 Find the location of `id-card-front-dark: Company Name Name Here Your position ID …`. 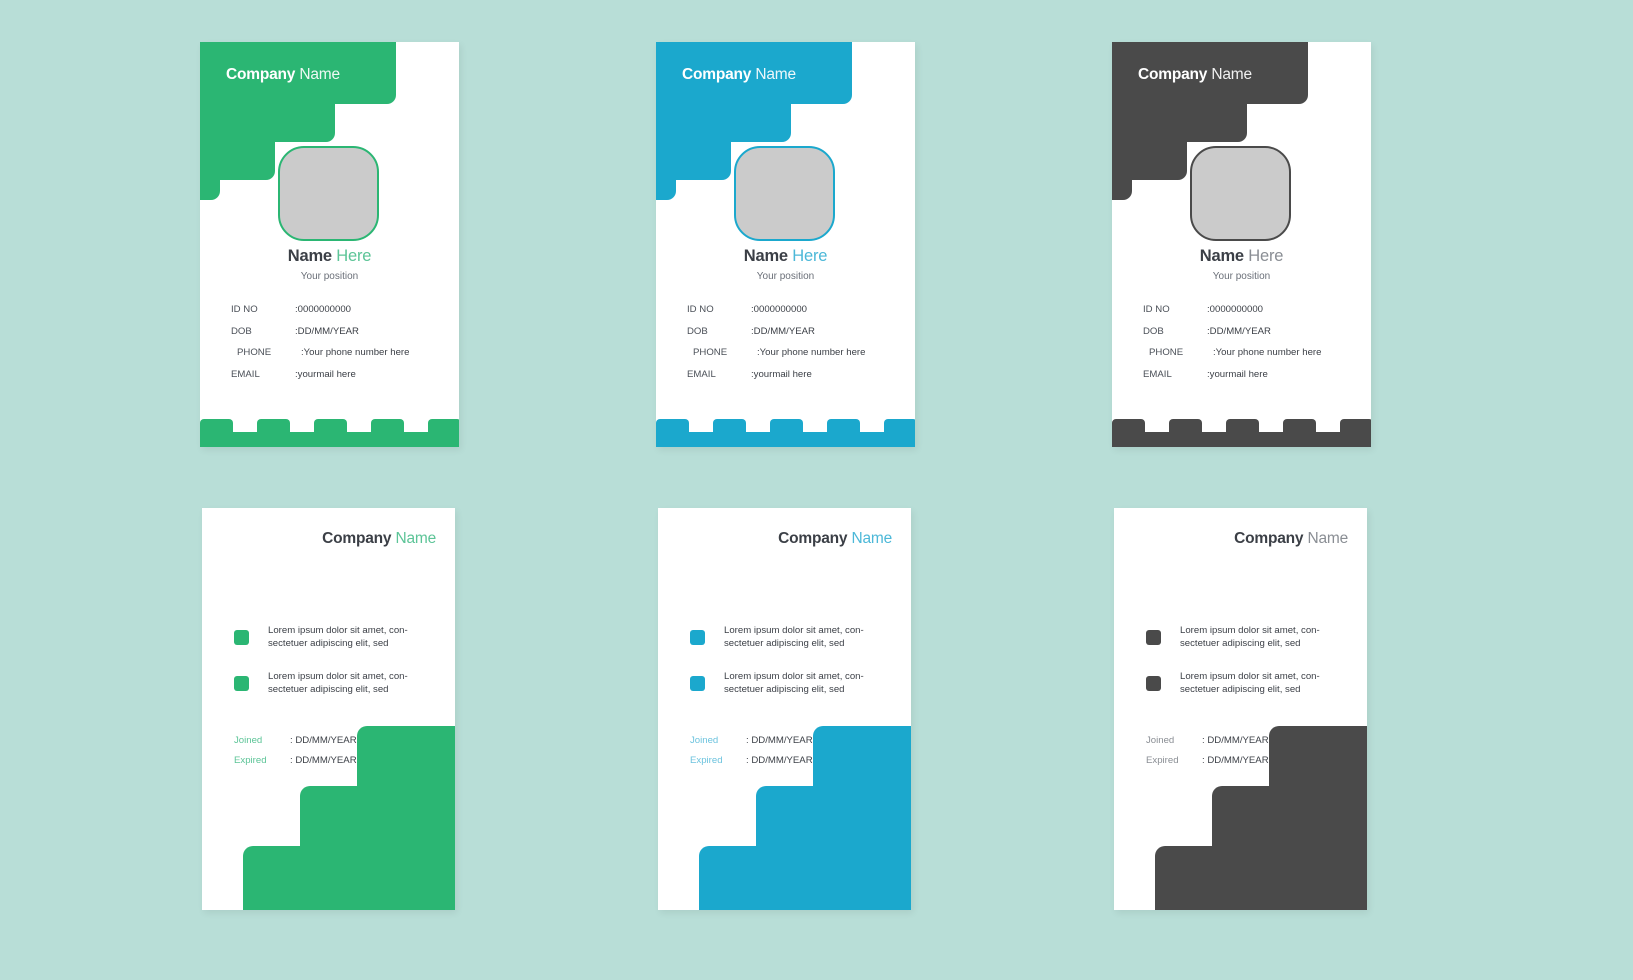

id-card-front-dark: Company Name Name Here Your position ID … is located at coordinates (1241, 244).